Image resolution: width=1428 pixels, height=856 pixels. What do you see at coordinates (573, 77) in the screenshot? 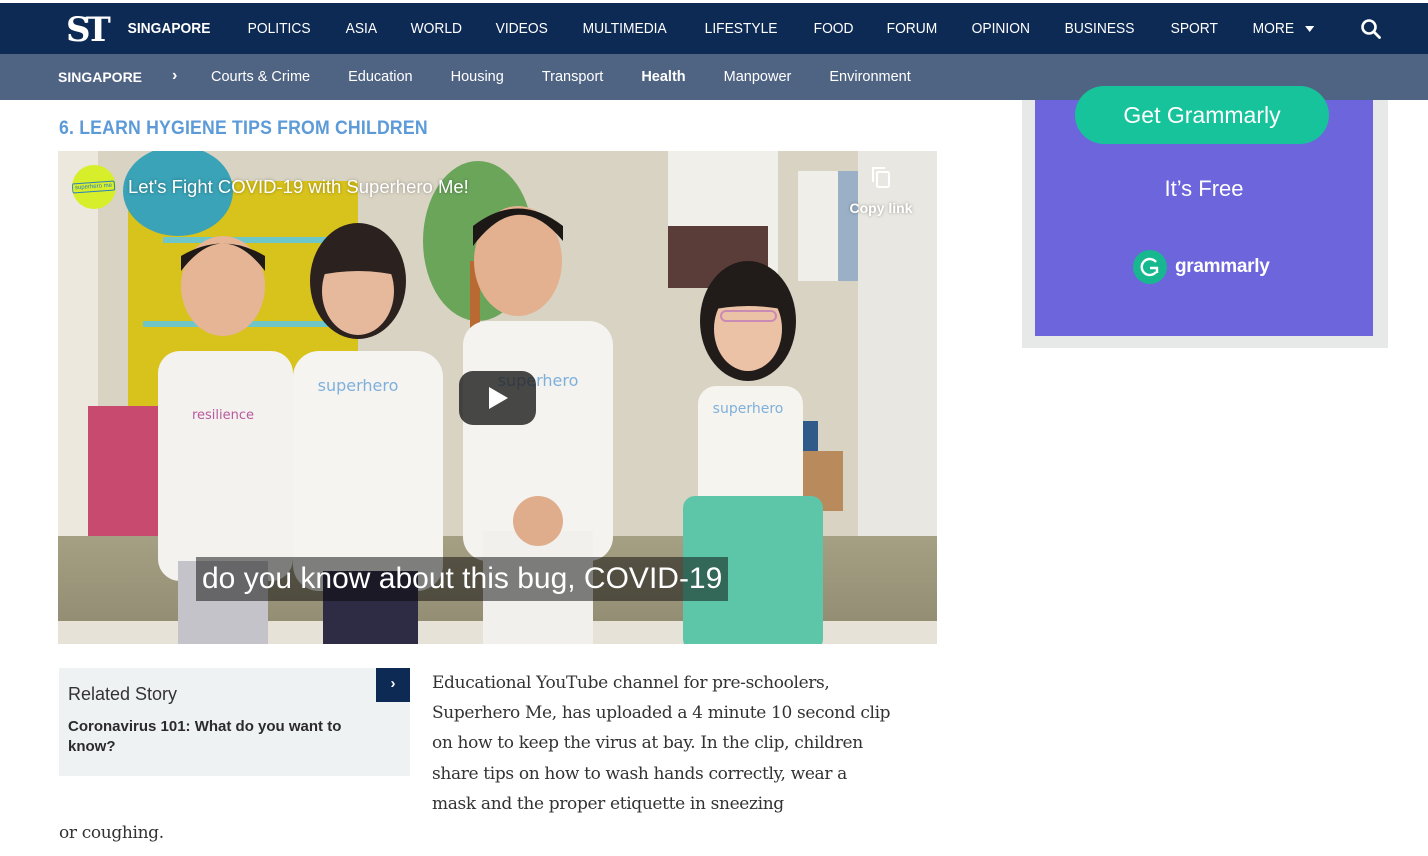
I see `subnav-item-transport: Transport` at bounding box center [573, 77].